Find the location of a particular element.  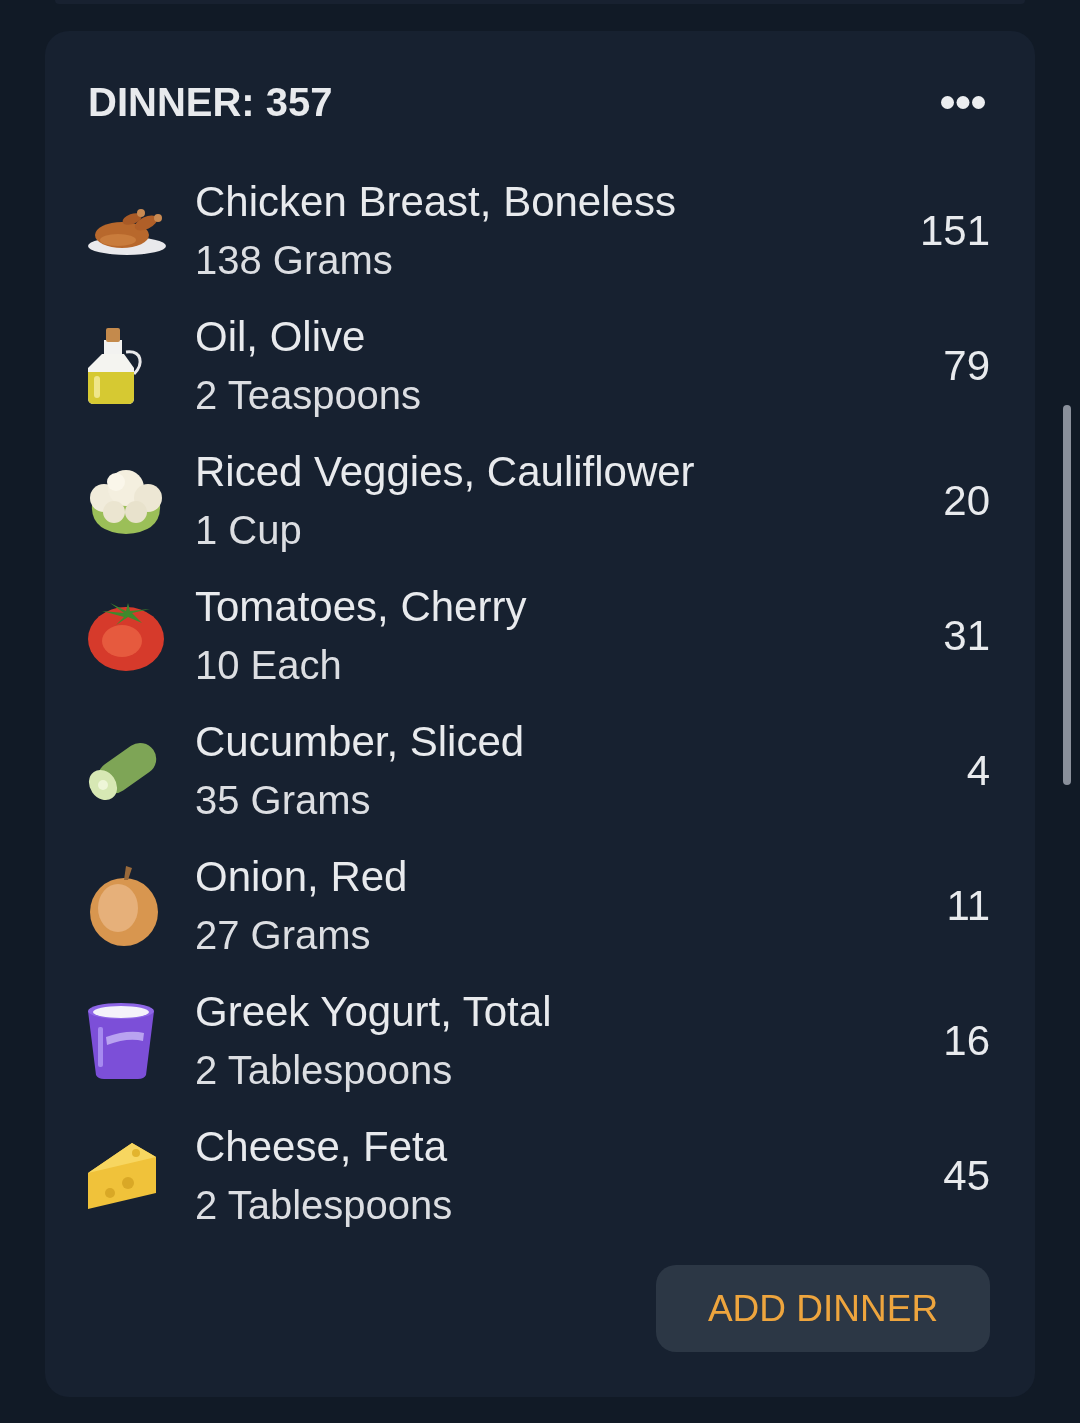

calorie-count: 16 is located at coordinates (966, 1040).